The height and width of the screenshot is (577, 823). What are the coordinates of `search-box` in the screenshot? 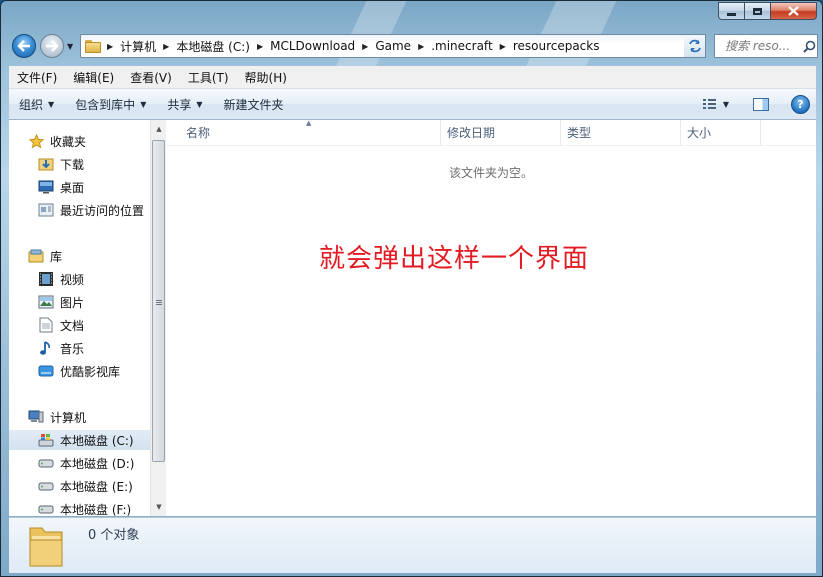 It's located at (766, 46).